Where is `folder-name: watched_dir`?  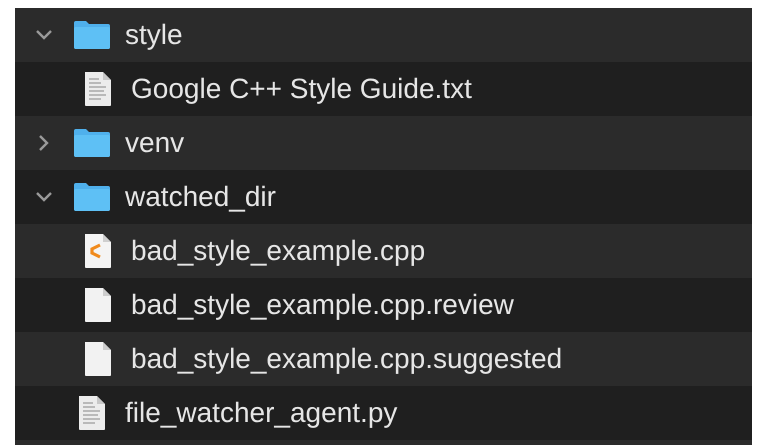
folder-name: watched_dir is located at coordinates (200, 197).